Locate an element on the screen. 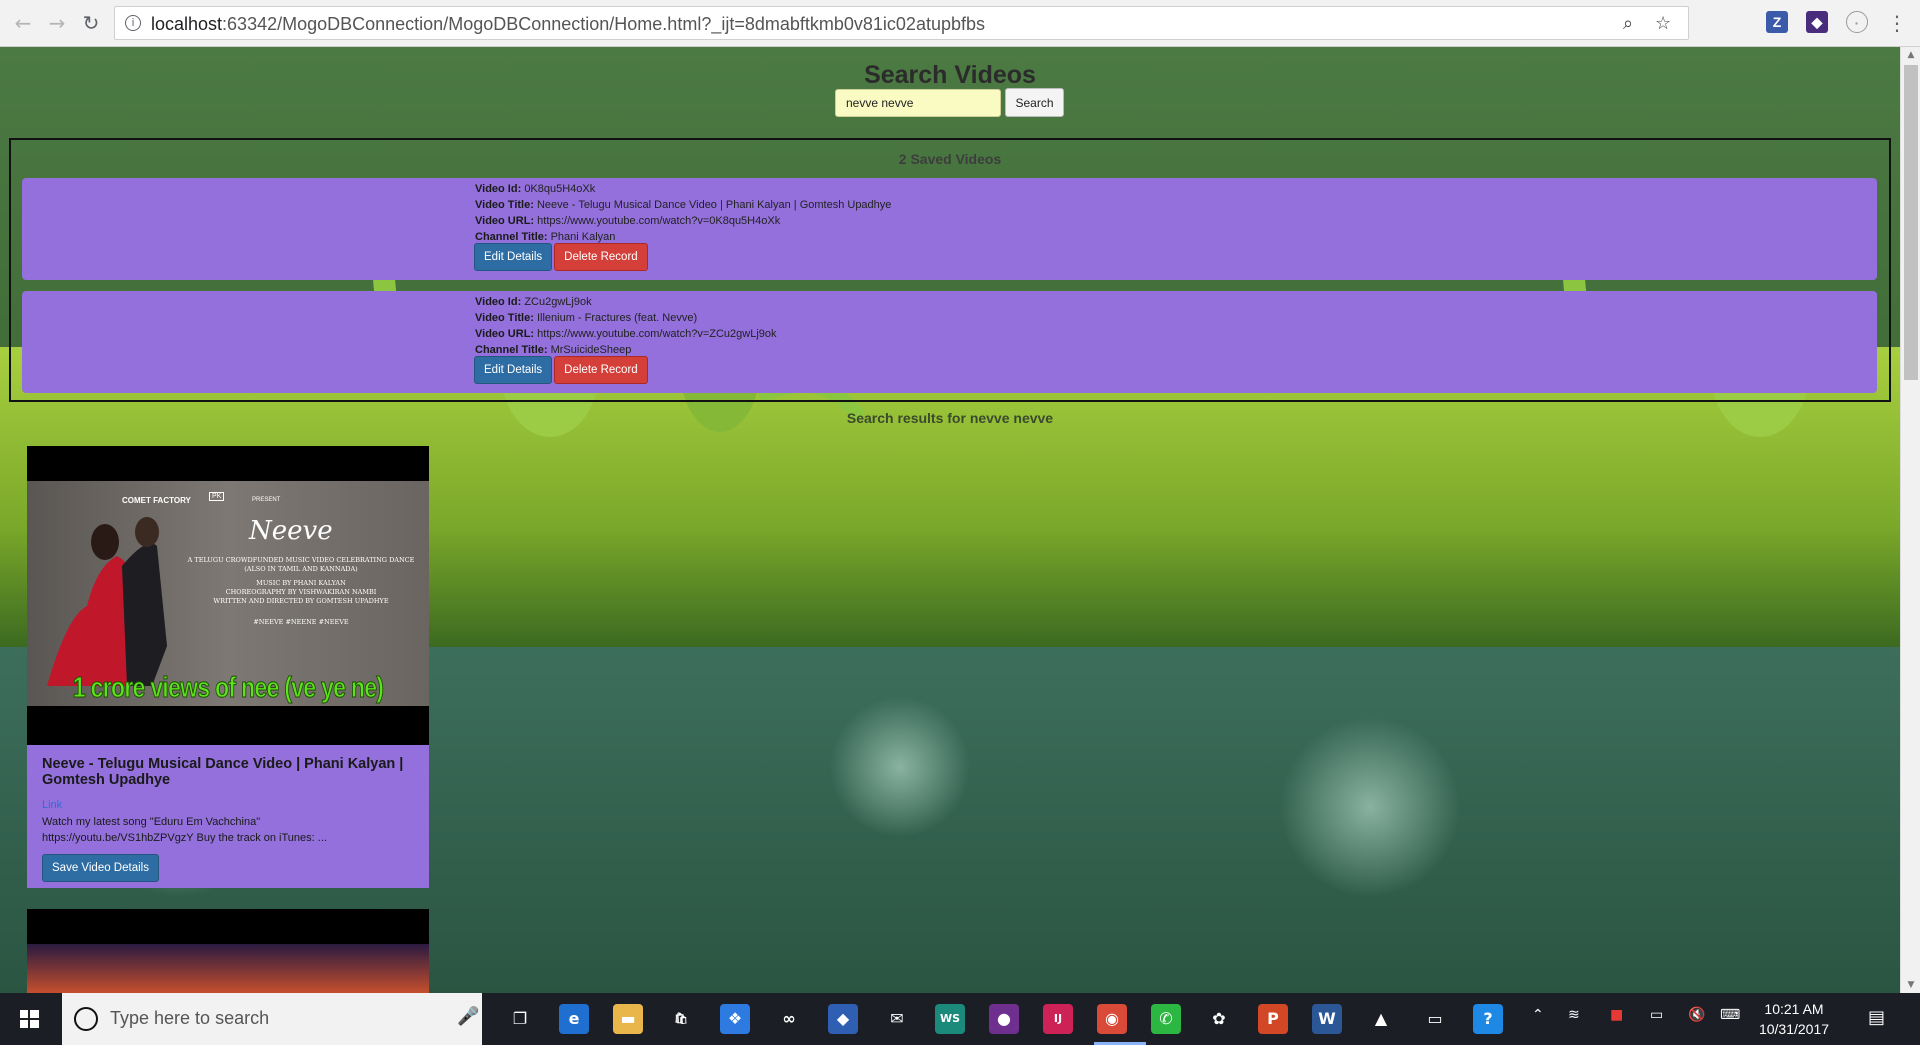  store-icon: 🛍 is located at coordinates (681, 1019).